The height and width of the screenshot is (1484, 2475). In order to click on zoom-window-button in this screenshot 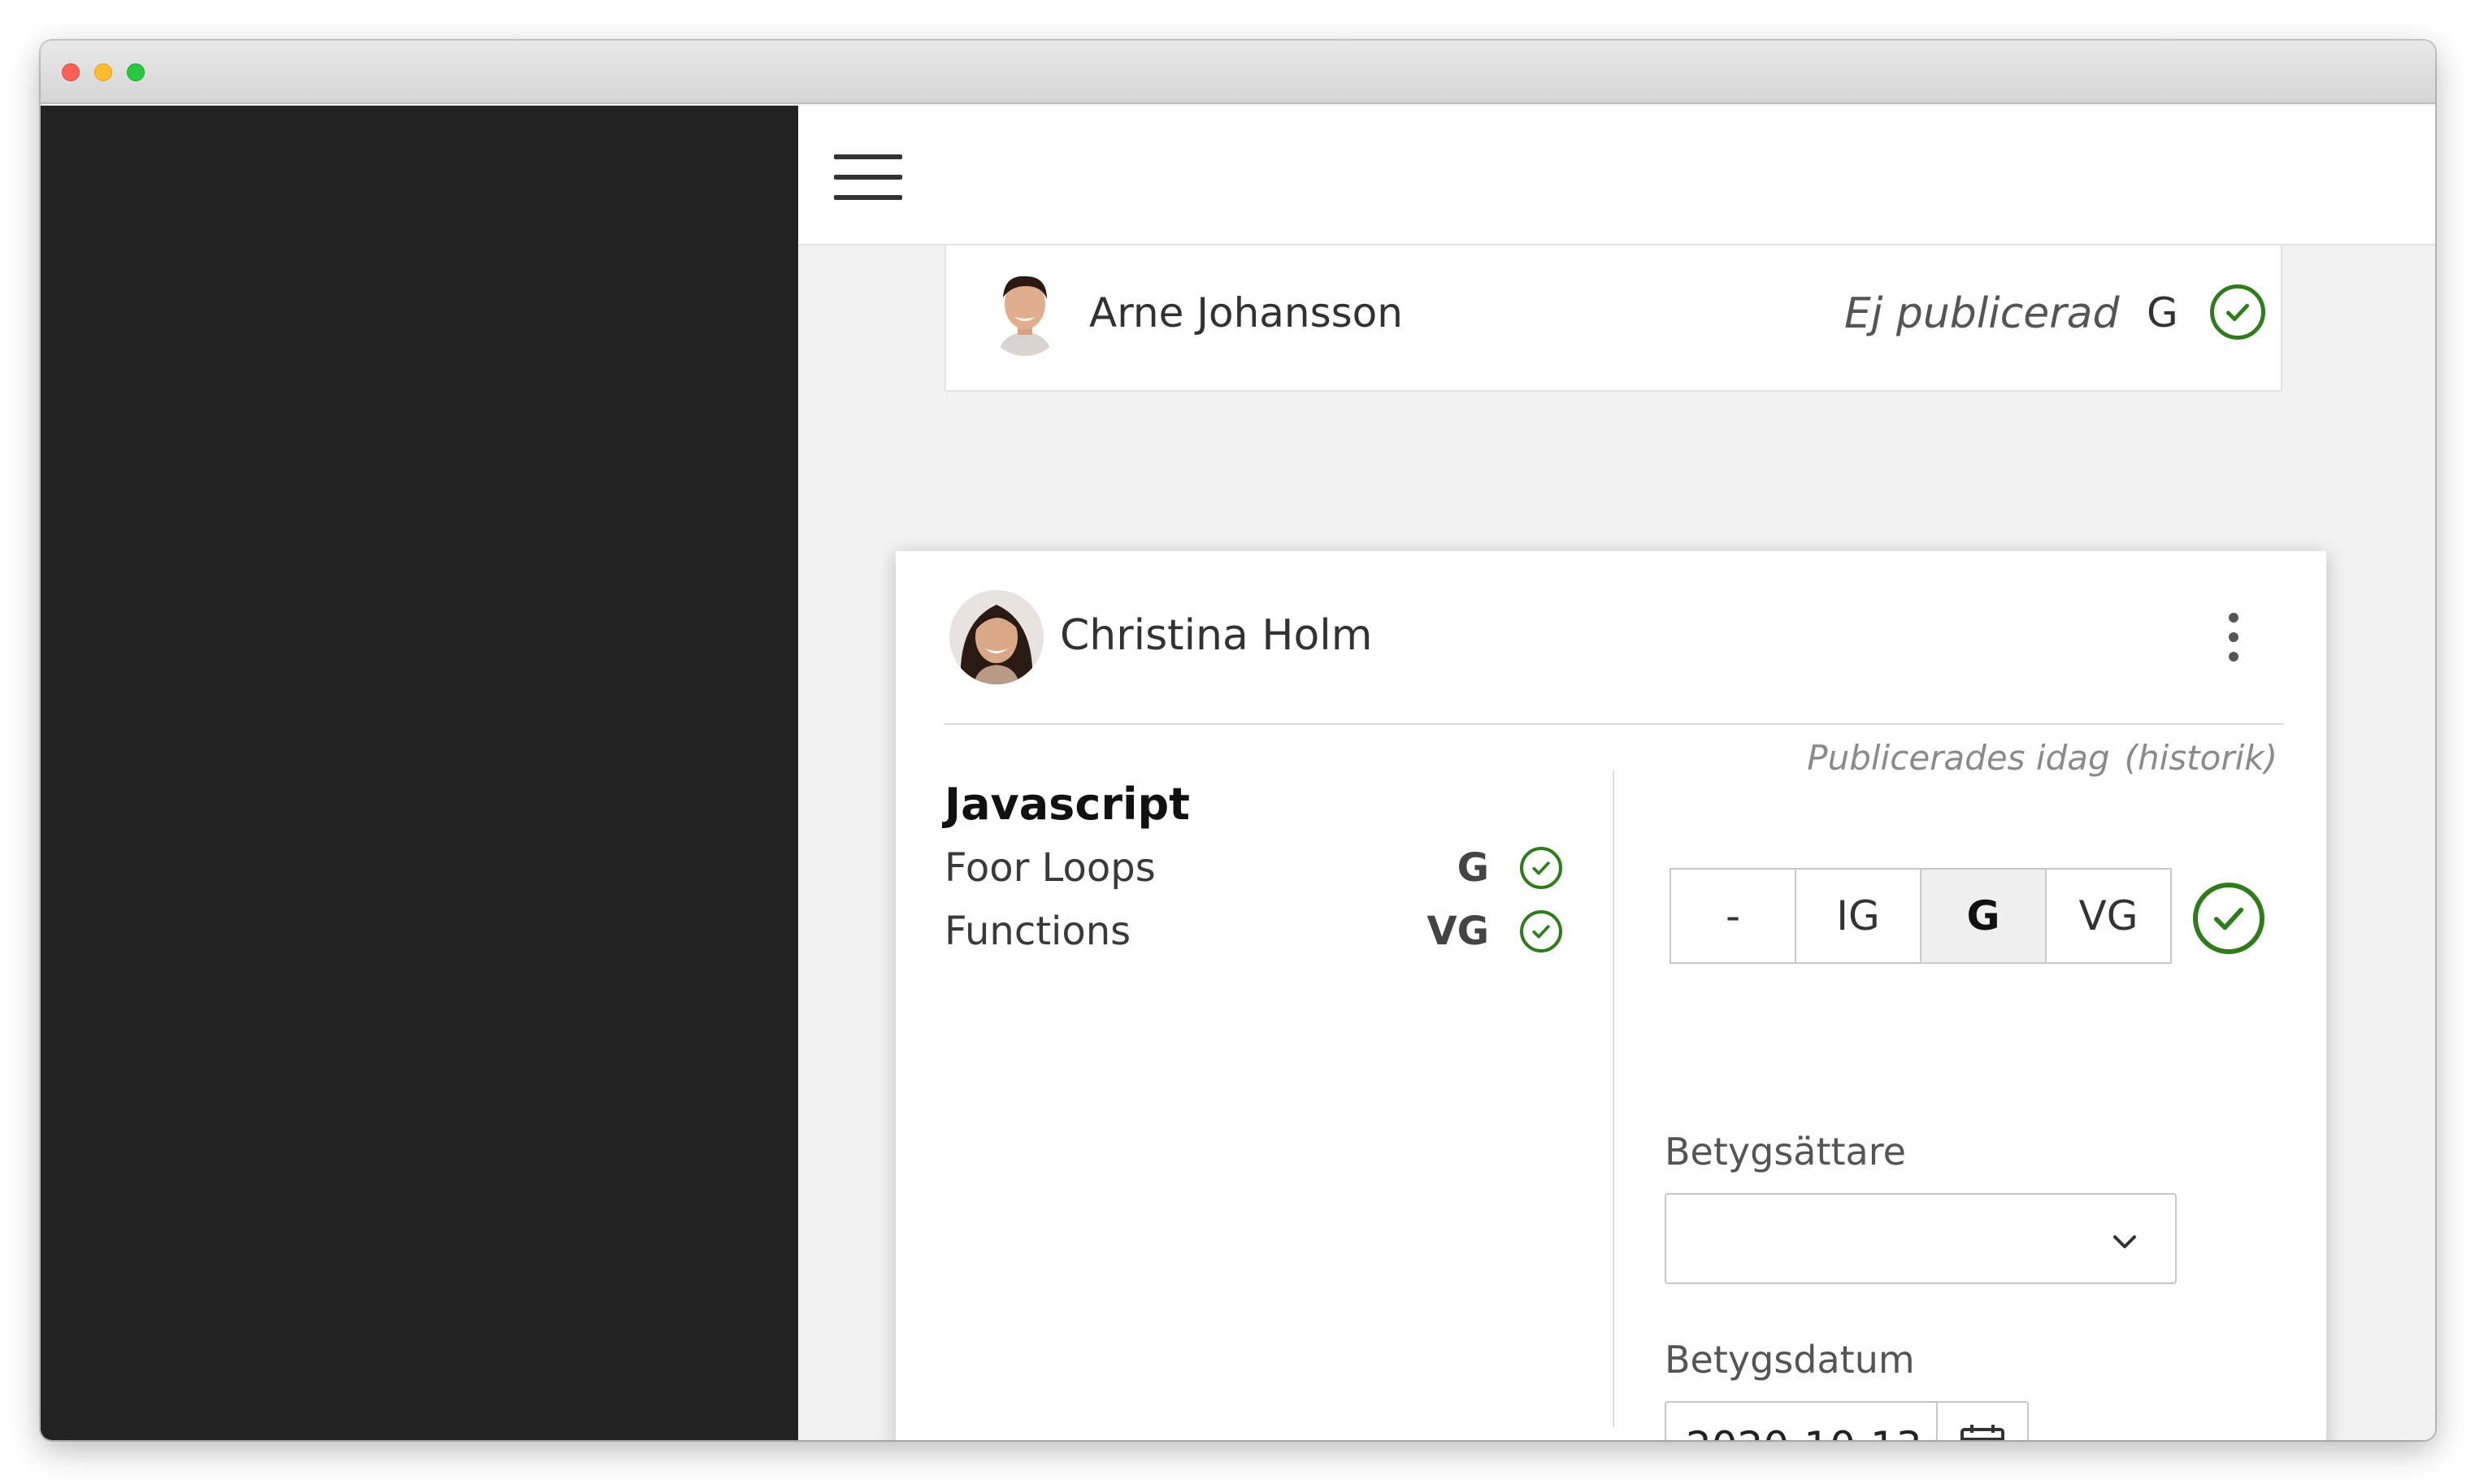, I will do `click(136, 72)`.